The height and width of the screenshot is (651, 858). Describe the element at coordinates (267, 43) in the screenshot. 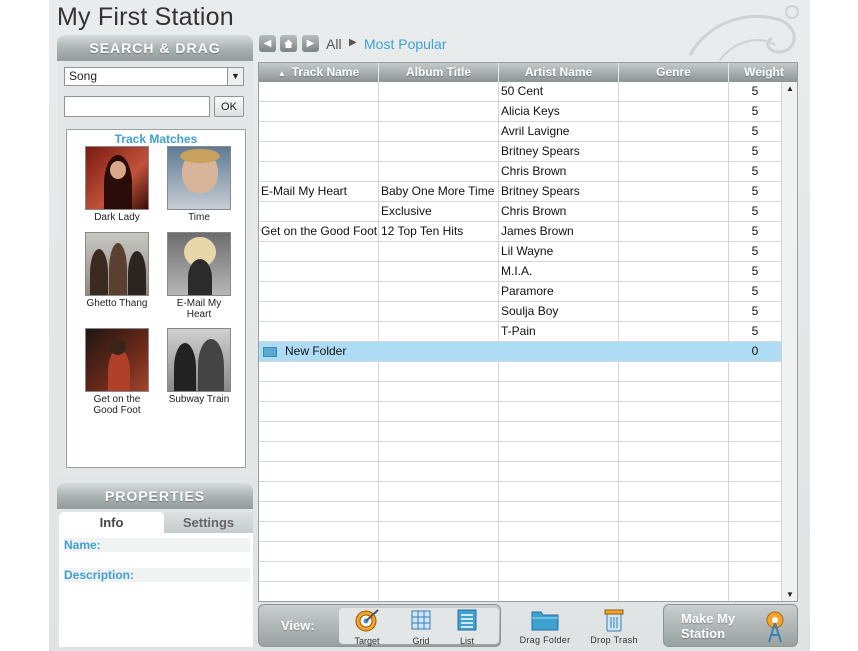

I see `back-icon: ◀` at that location.